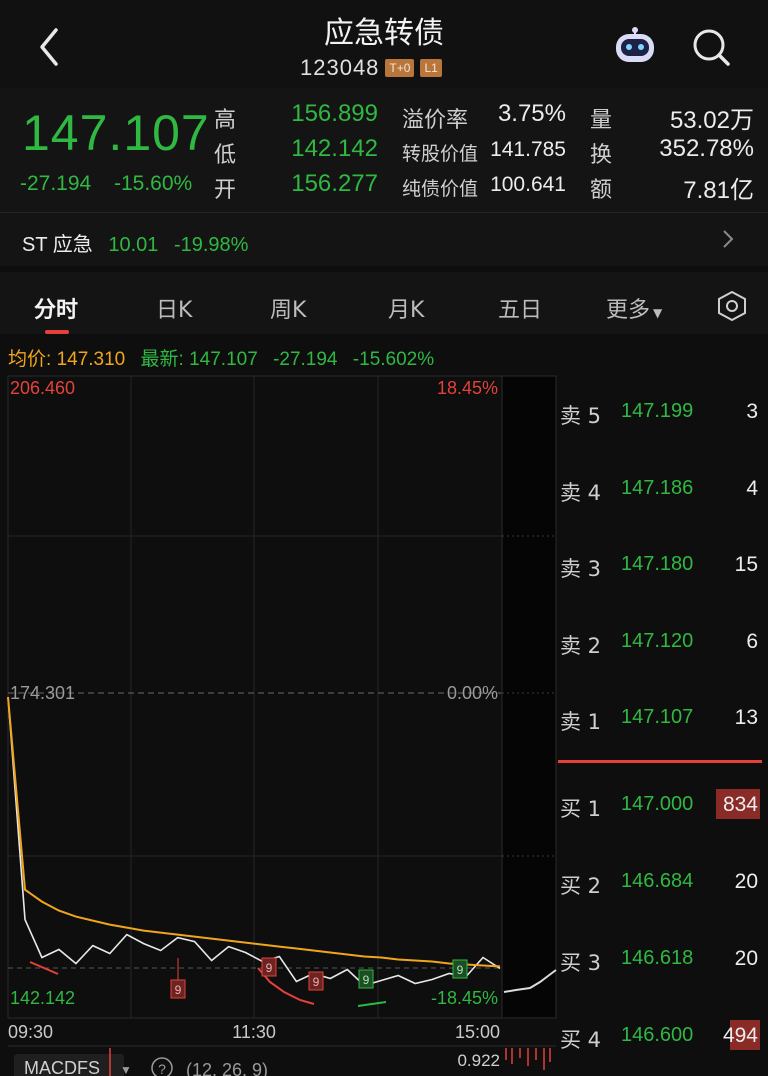 This screenshot has width=768, height=1076. I want to click on ask-volume: 13, so click(746, 717).